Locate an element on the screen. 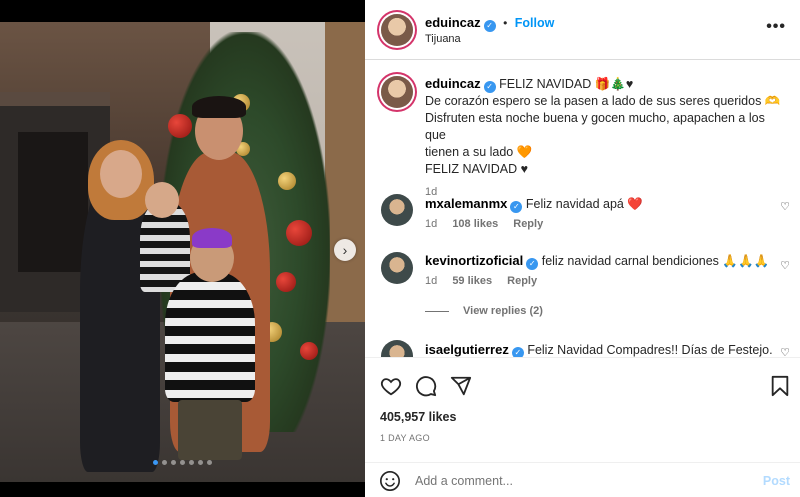  person-kid is located at coordinates (210, 337).